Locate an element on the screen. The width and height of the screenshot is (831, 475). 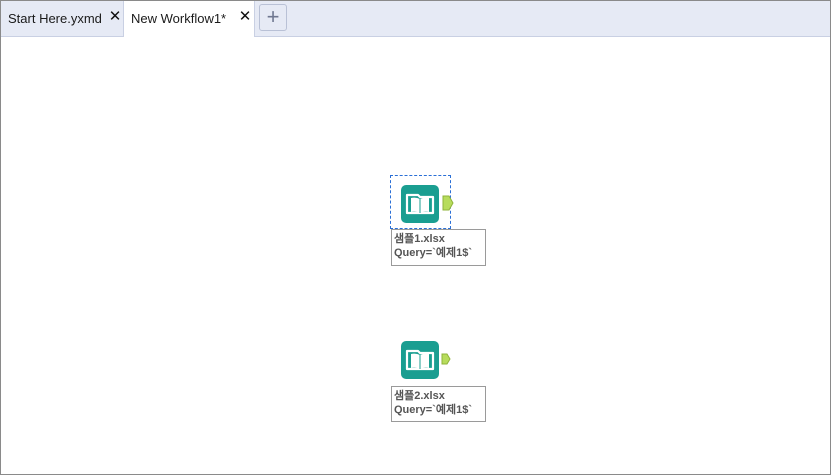
file-name-text: 샘플2.xlsx is located at coordinates (419, 396).